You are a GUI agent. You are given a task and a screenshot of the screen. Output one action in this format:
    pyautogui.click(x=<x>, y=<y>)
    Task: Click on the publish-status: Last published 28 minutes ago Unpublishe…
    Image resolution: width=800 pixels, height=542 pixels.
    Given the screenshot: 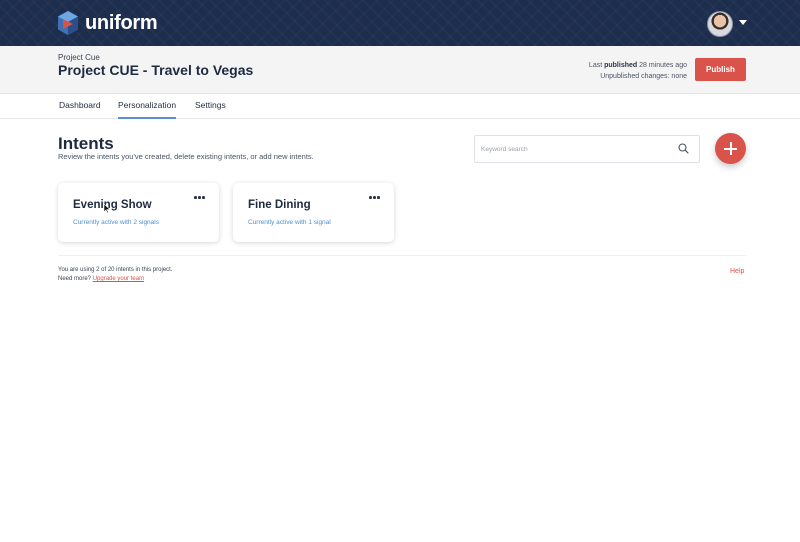 What is the action you would take?
    pyautogui.click(x=638, y=71)
    